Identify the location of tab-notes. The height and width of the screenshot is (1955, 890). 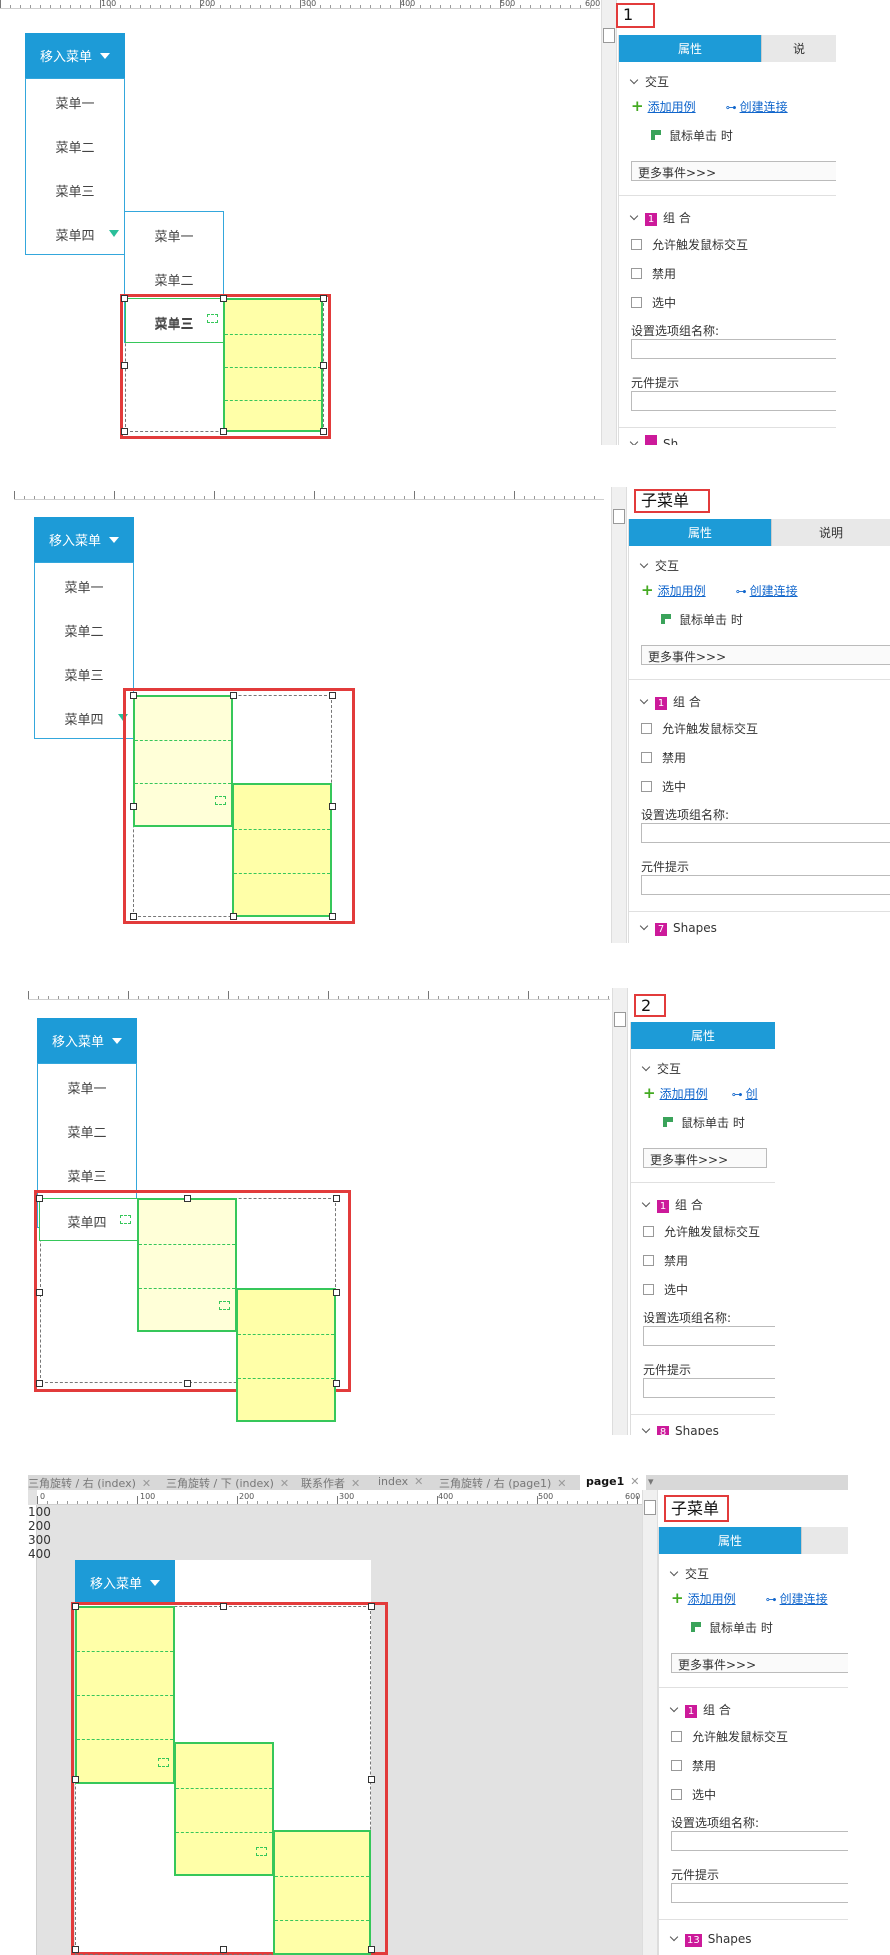
(824, 1540).